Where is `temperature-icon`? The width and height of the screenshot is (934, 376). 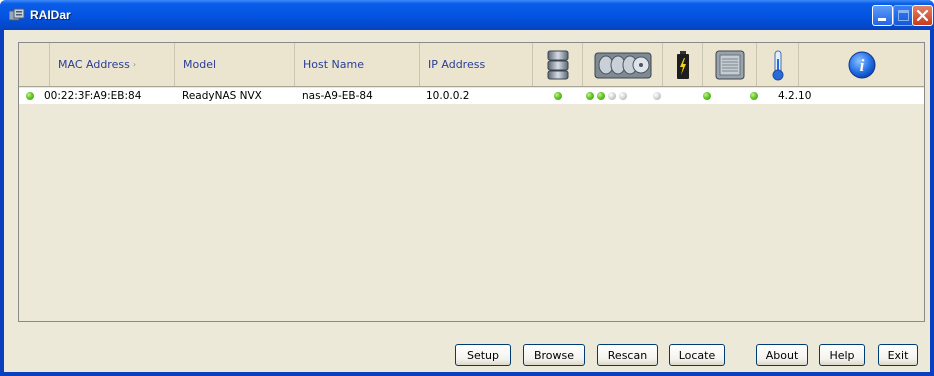 temperature-icon is located at coordinates (777, 65).